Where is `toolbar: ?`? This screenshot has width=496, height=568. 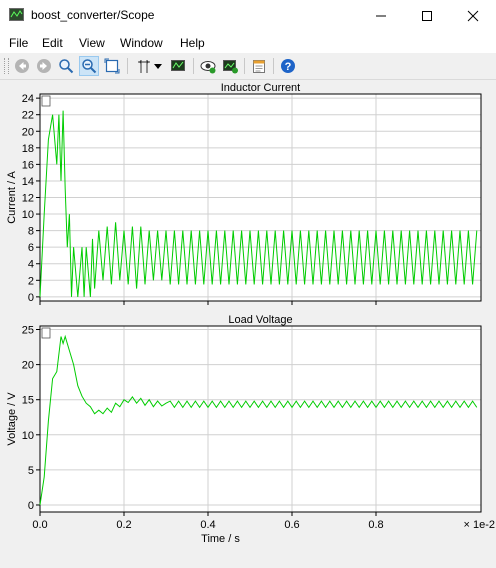 toolbar: ? is located at coordinates (248, 66).